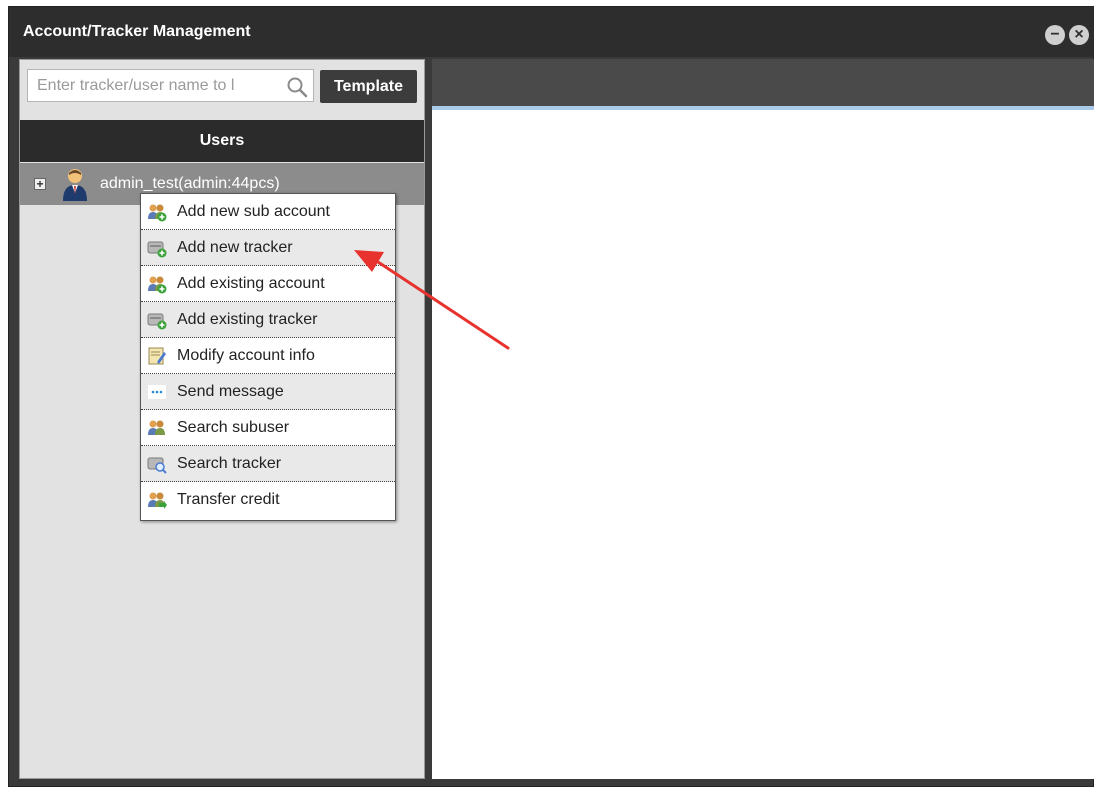  I want to click on template-button: Template, so click(368, 86).